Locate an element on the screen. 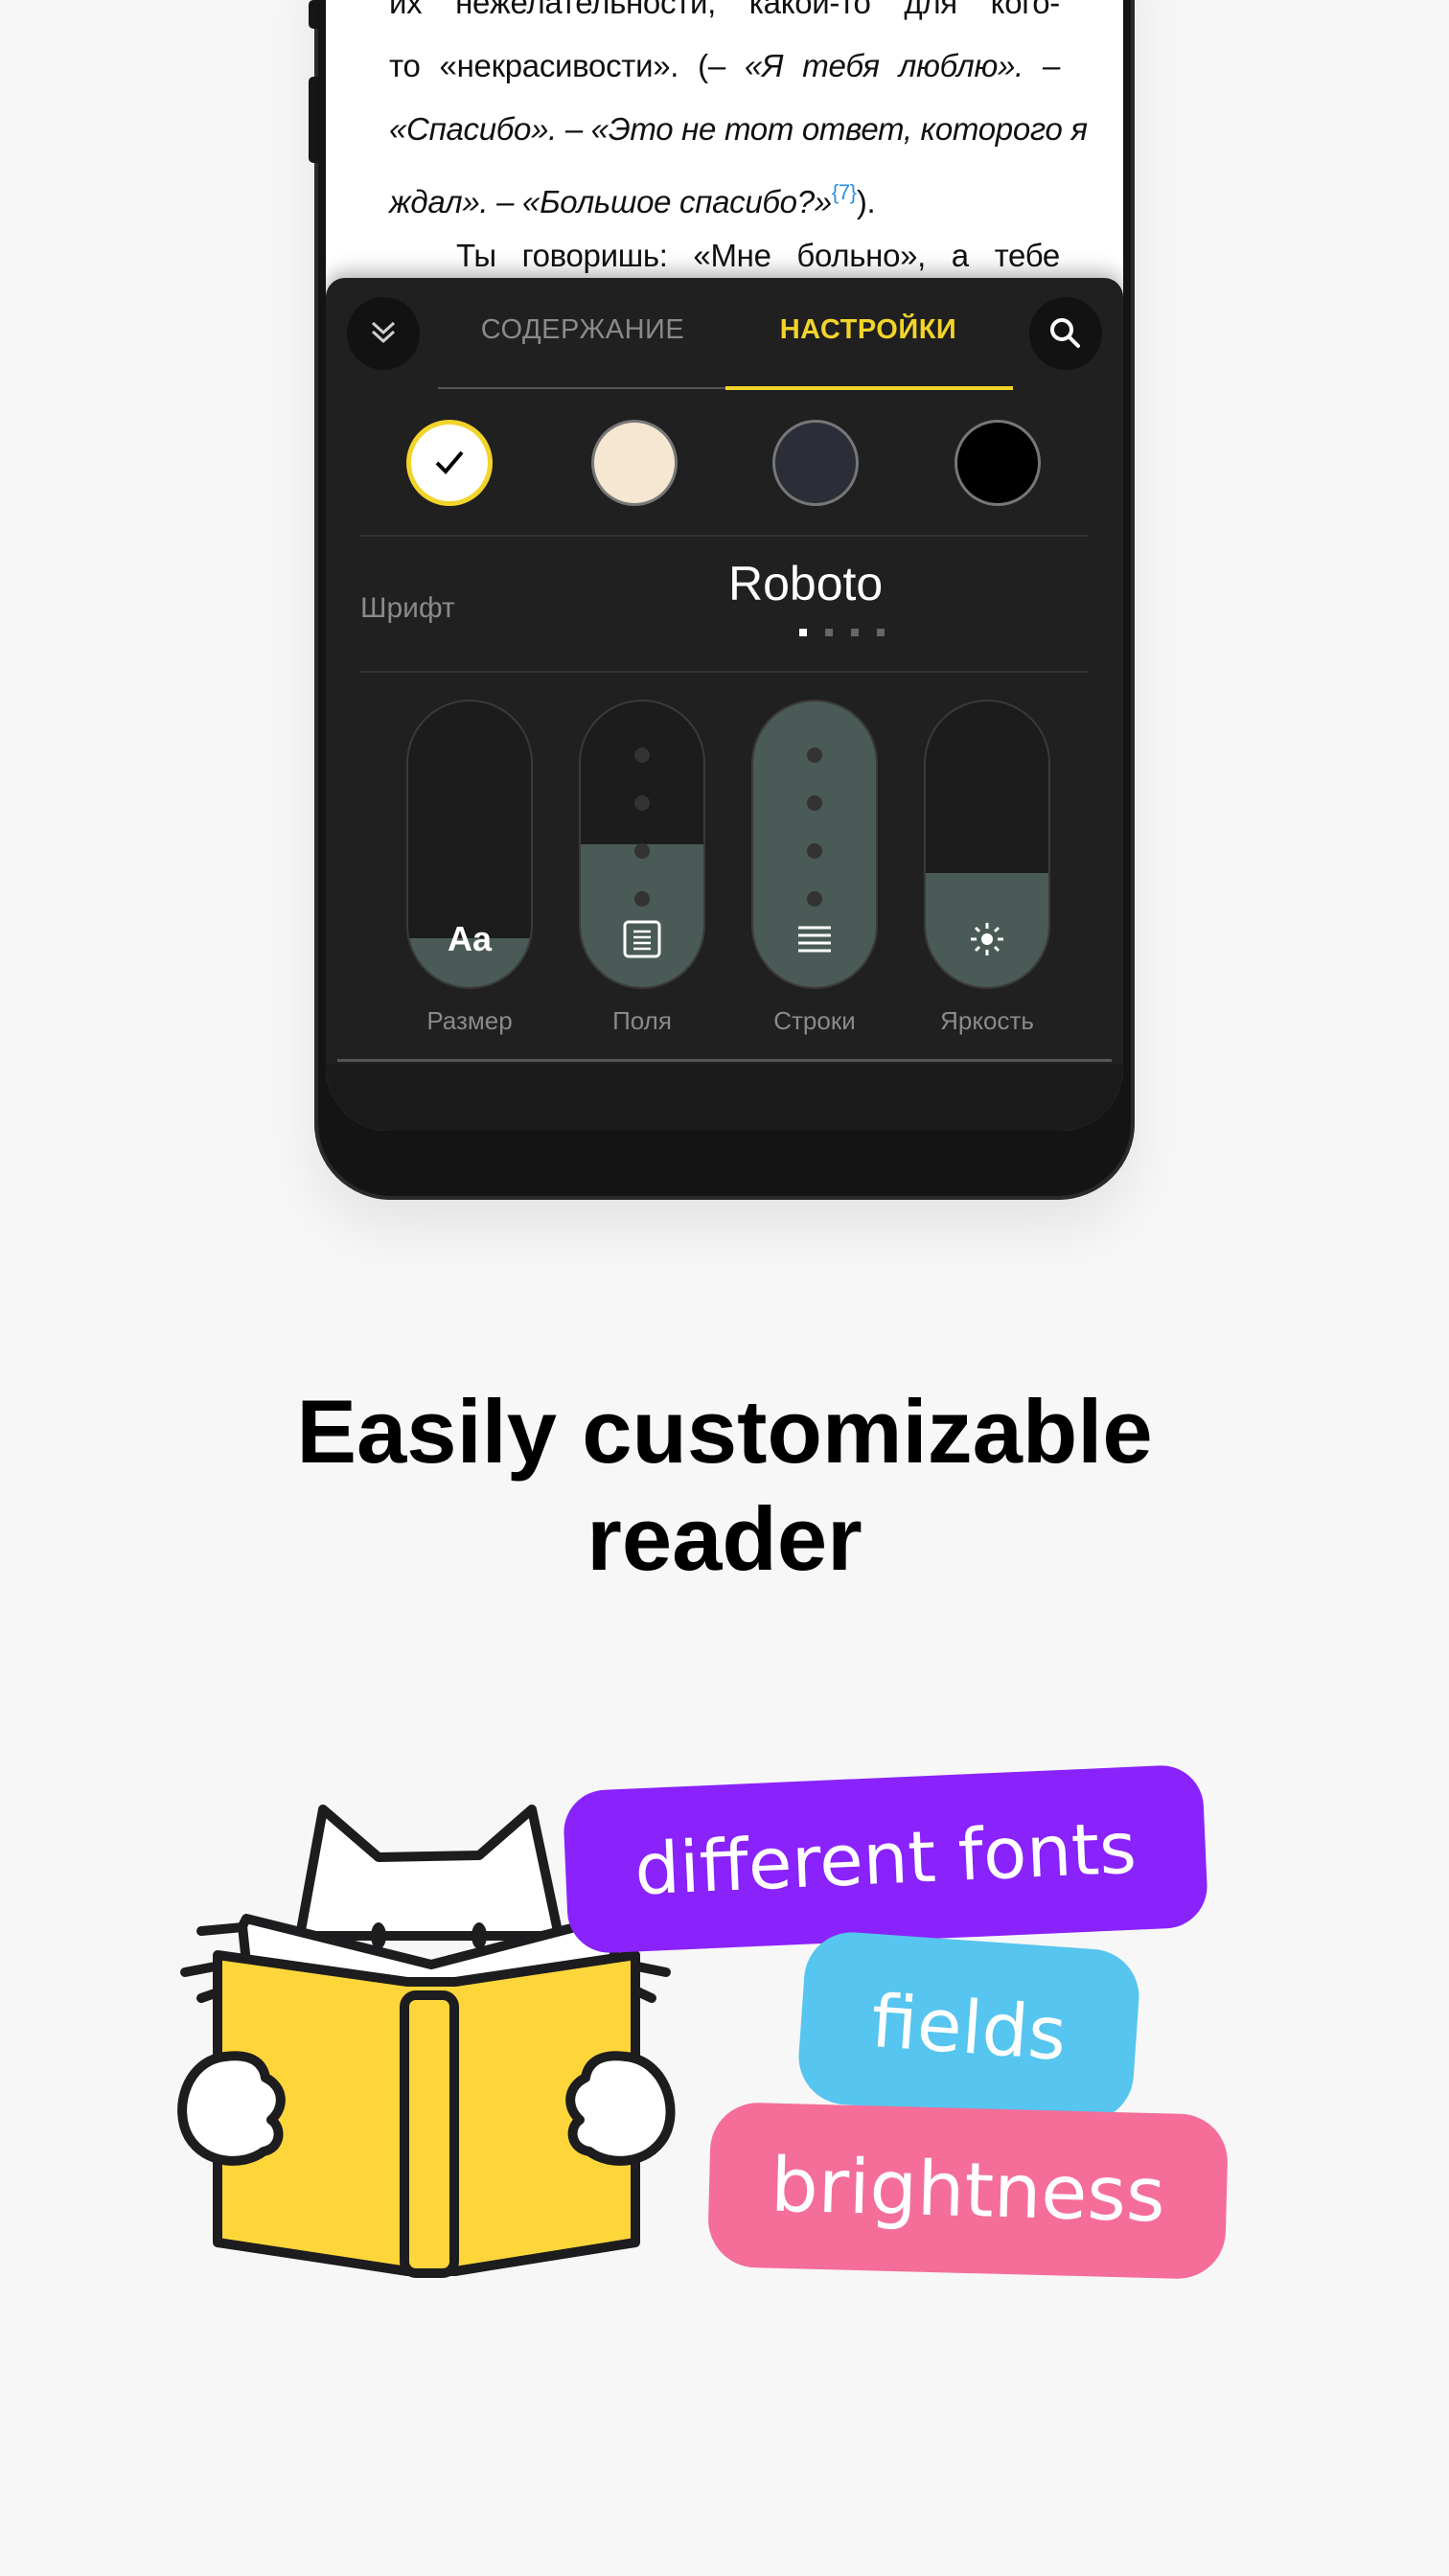  theme-black is located at coordinates (997, 463).